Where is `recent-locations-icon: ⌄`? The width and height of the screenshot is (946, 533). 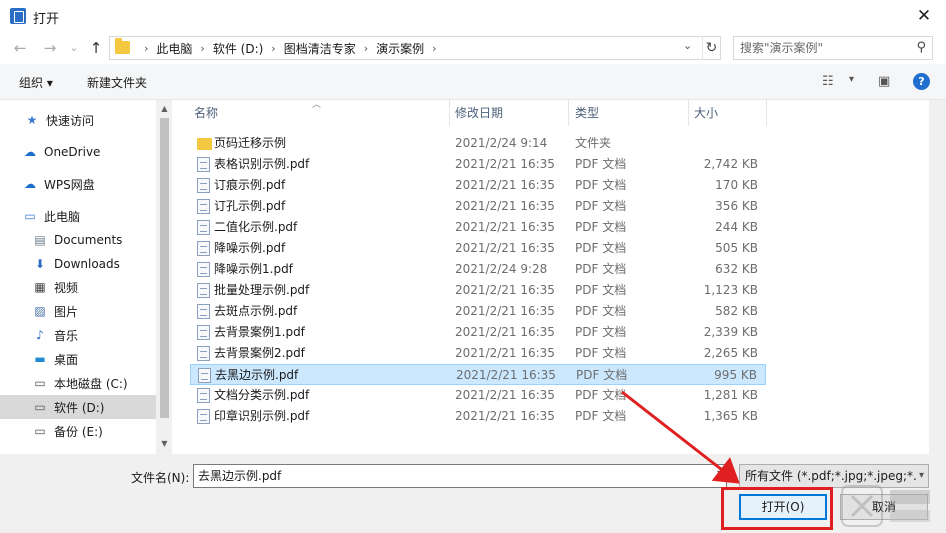 recent-locations-icon: ⌄ is located at coordinates (74, 48).